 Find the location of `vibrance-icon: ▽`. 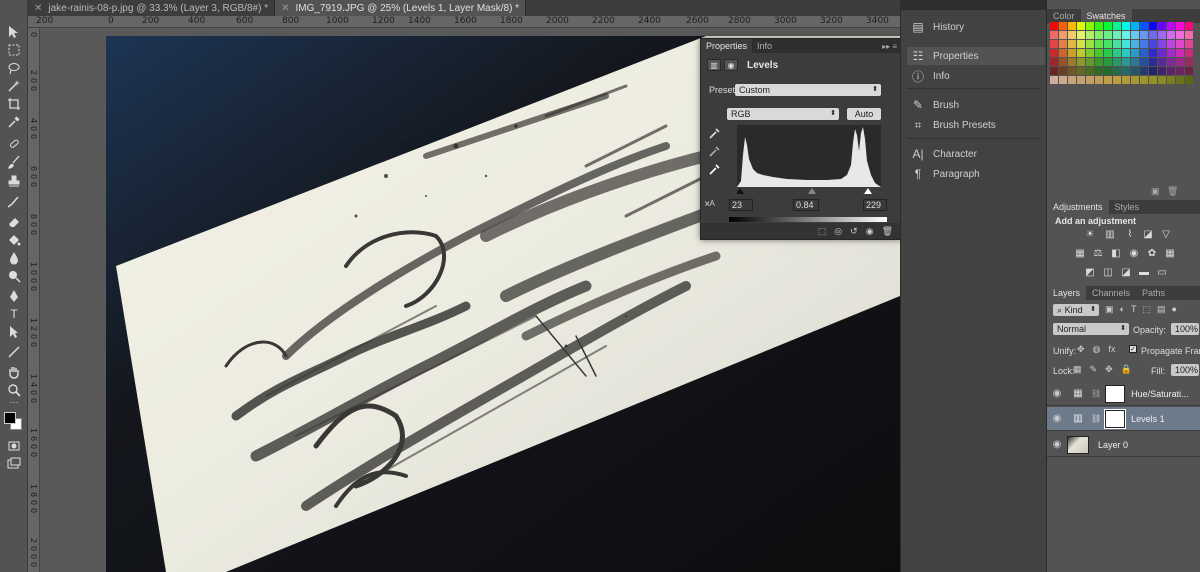

vibrance-icon: ▽ is located at coordinates (1166, 234).